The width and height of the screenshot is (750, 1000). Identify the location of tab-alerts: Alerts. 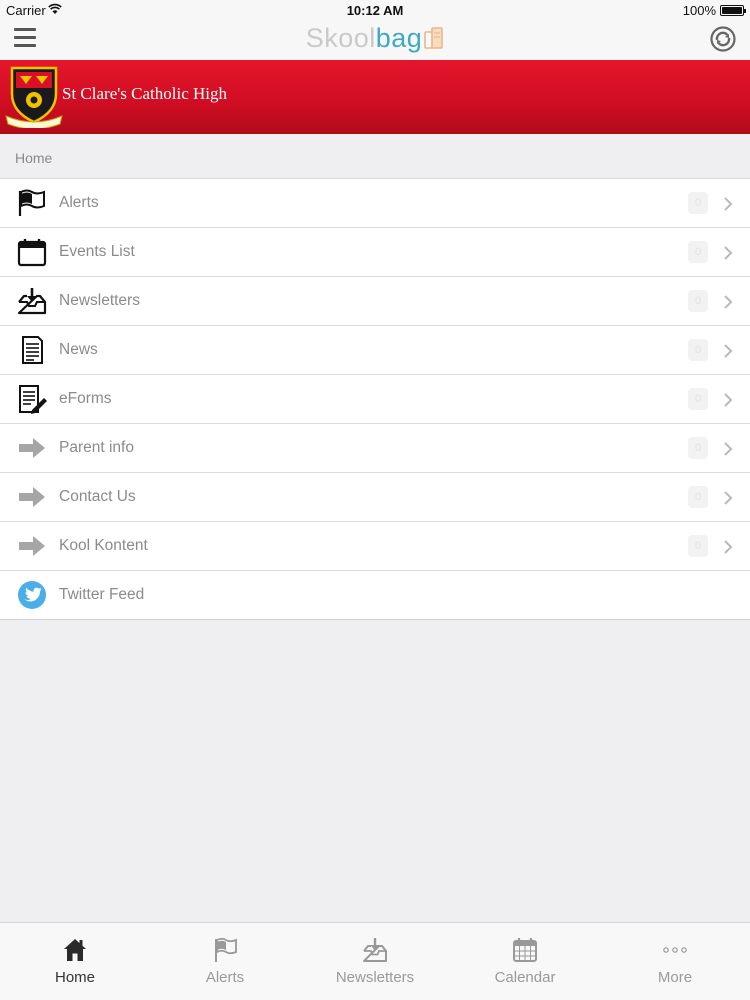
(225, 961).